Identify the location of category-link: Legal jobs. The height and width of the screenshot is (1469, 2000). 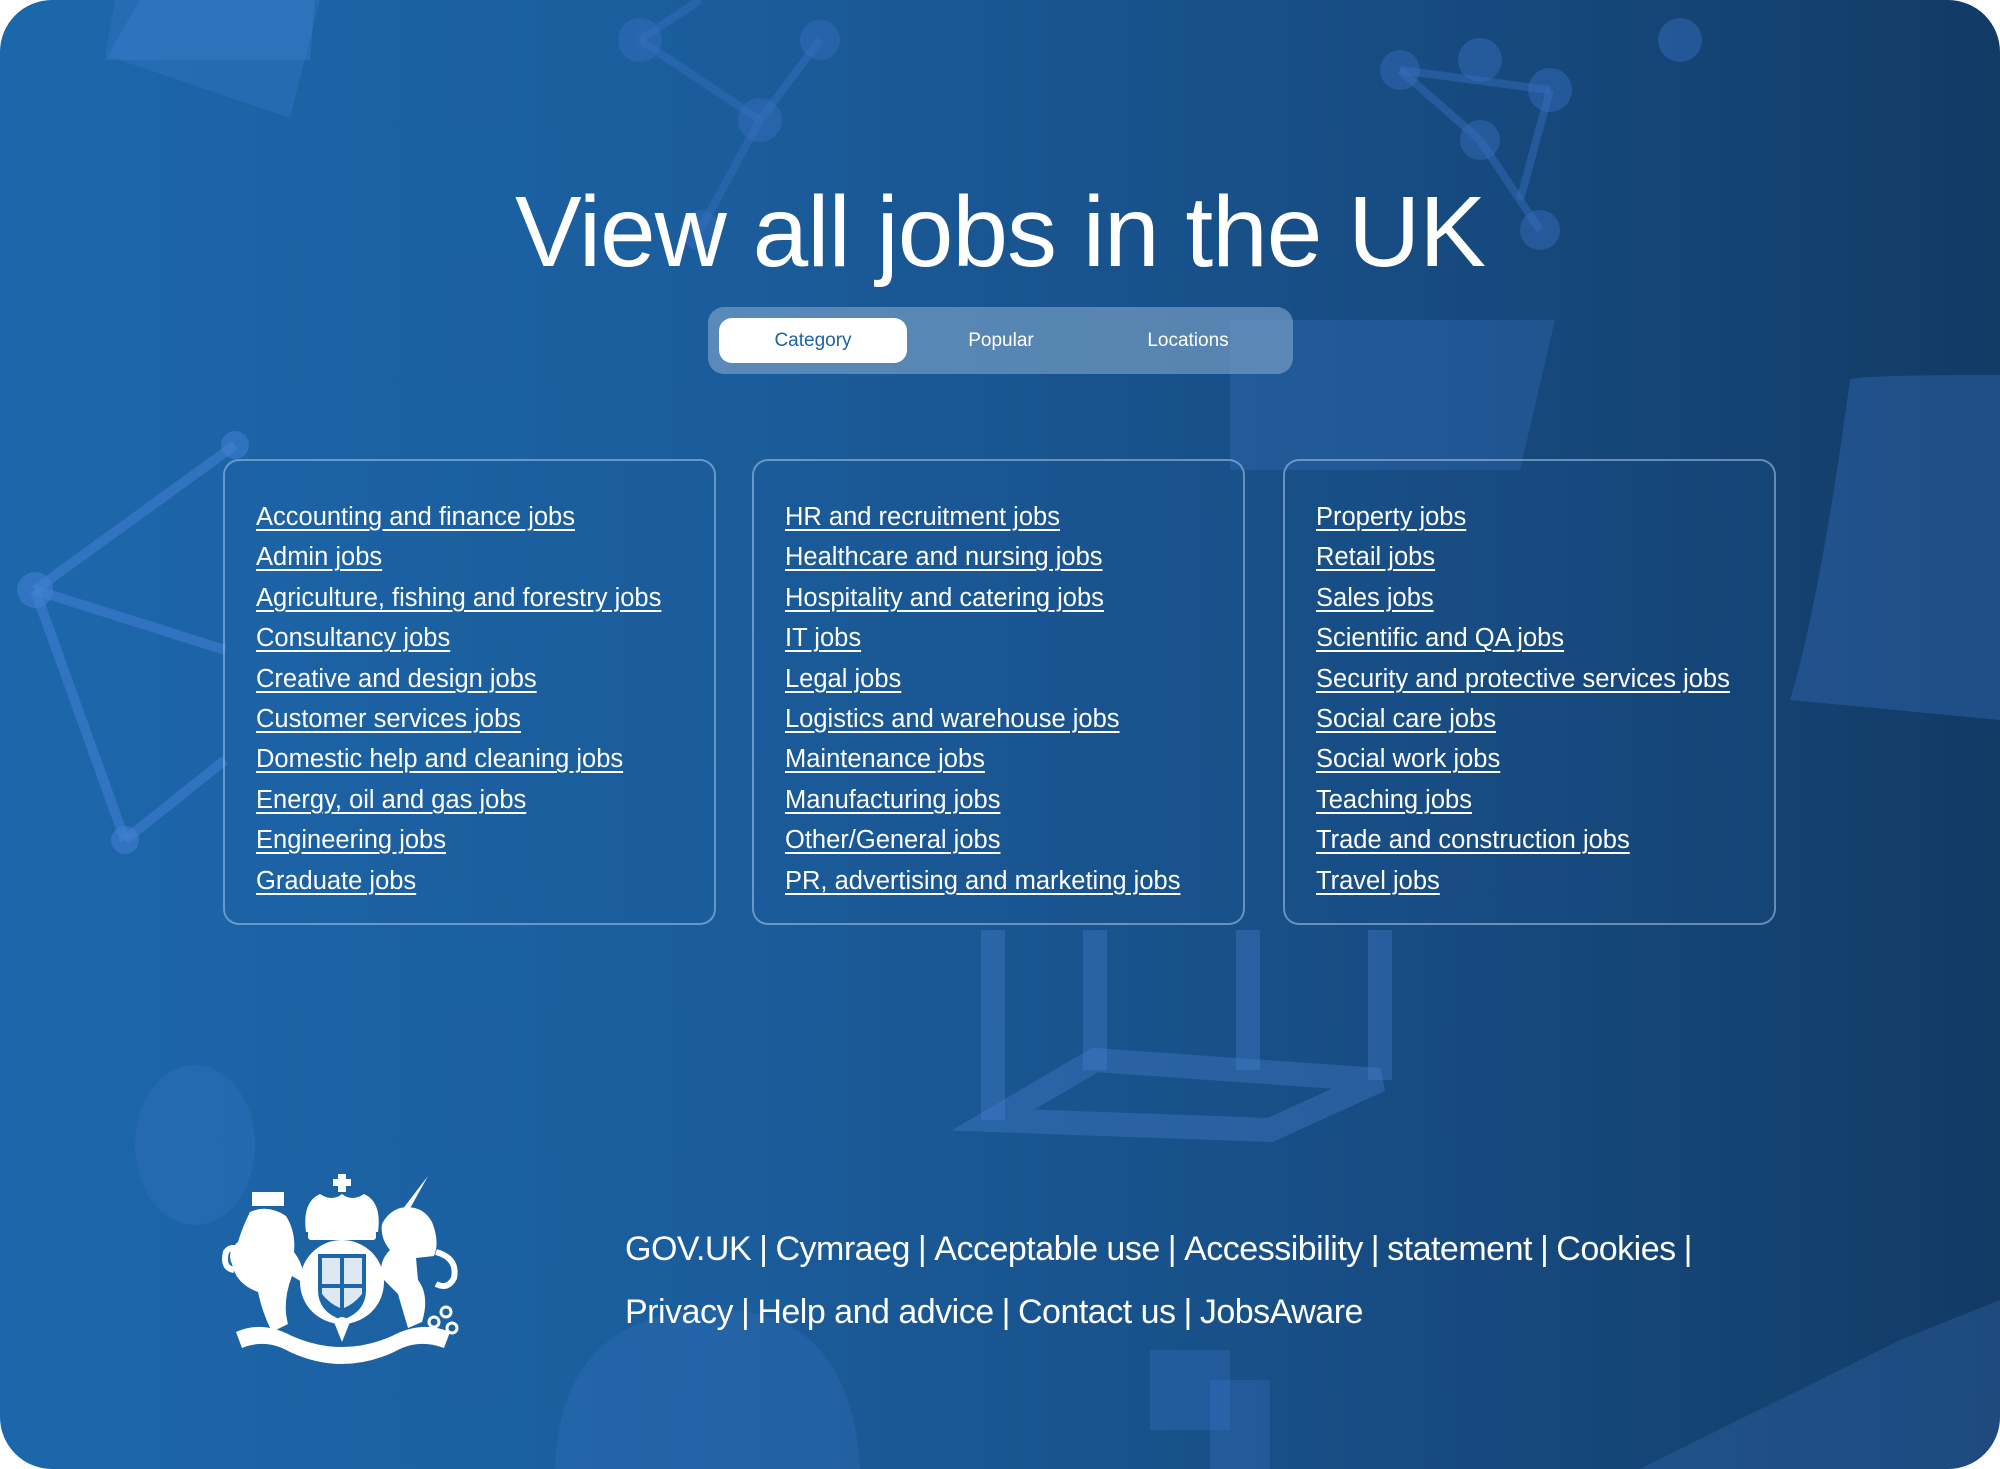
(843, 679).